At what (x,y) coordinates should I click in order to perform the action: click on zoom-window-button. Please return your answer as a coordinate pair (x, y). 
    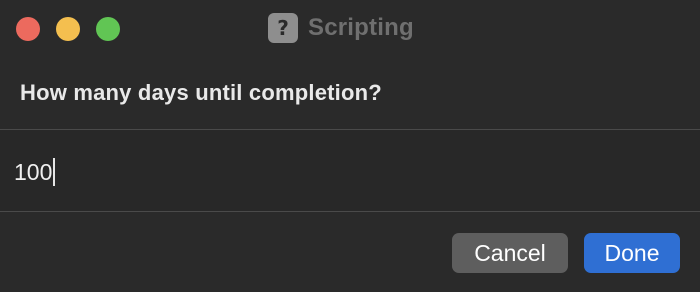
    Looking at the image, I should click on (108, 29).